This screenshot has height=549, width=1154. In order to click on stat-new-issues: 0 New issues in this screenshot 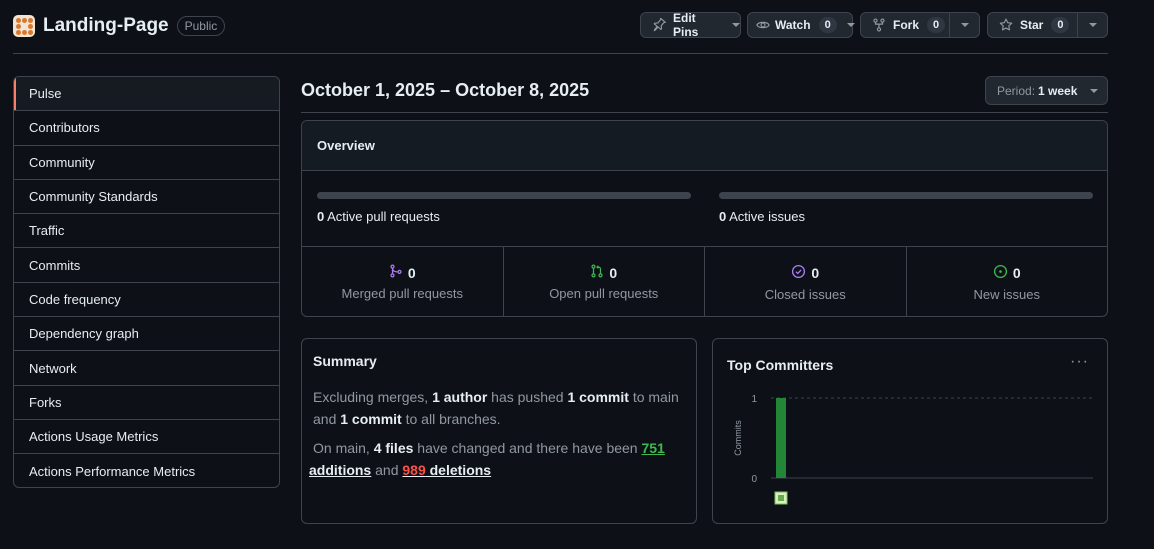, I will do `click(1007, 281)`.